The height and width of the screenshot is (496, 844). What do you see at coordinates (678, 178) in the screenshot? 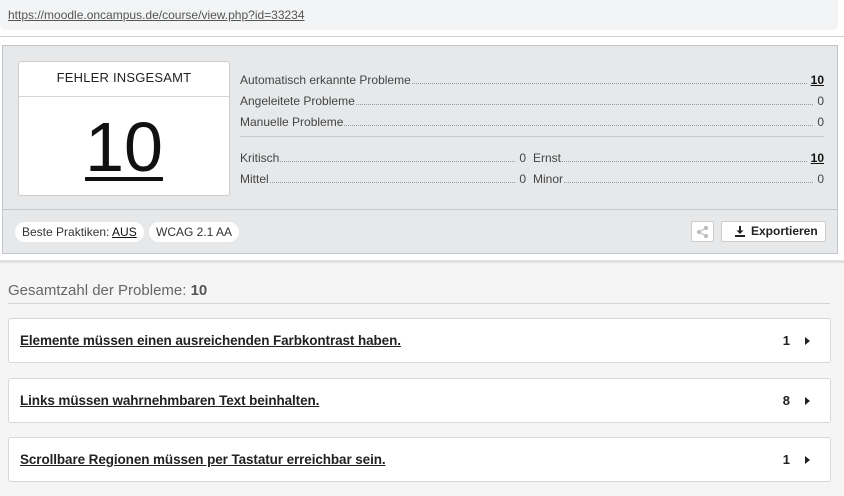
I see `stat-minor: Minor 0` at bounding box center [678, 178].